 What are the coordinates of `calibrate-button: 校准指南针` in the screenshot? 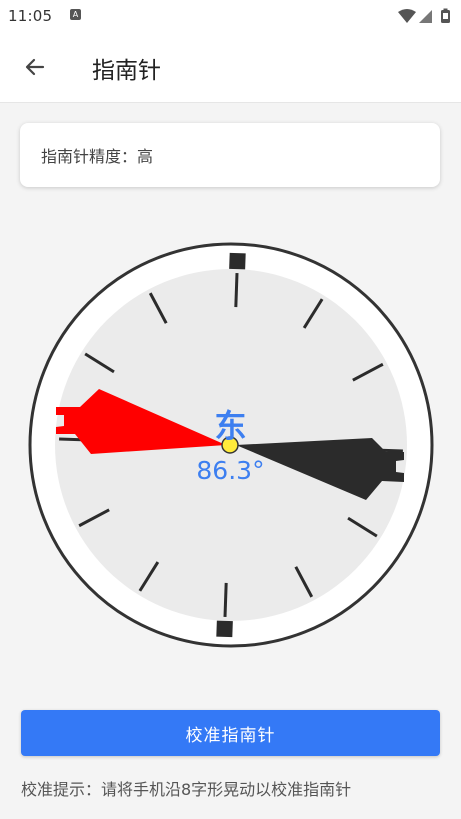 It's located at (230, 733).